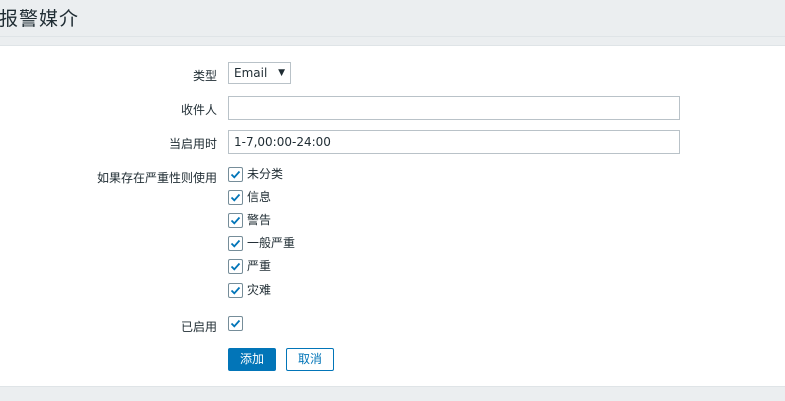 Image resolution: width=785 pixels, height=401 pixels. What do you see at coordinates (259, 220) in the screenshot?
I see `checkbox-label: 警告` at bounding box center [259, 220].